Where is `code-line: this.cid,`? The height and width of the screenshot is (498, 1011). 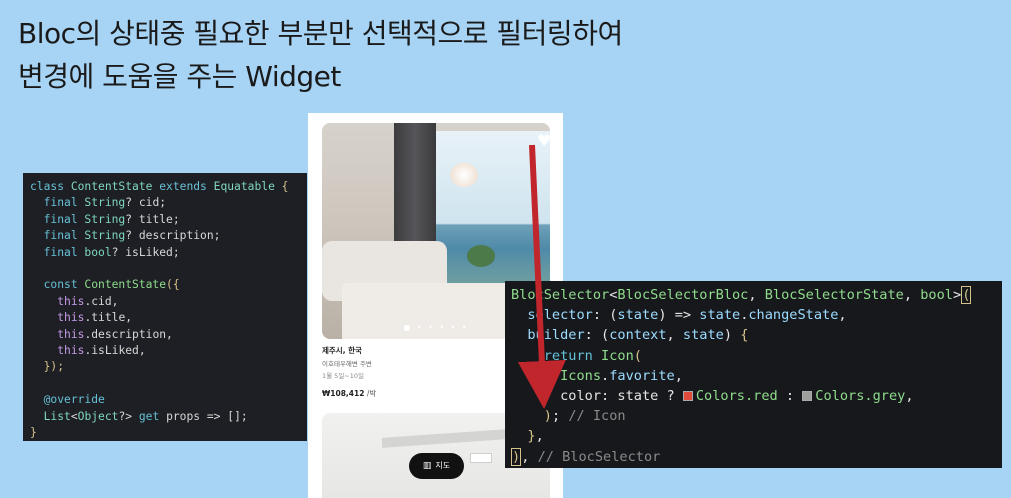
code-line: this.cid, is located at coordinates (88, 301).